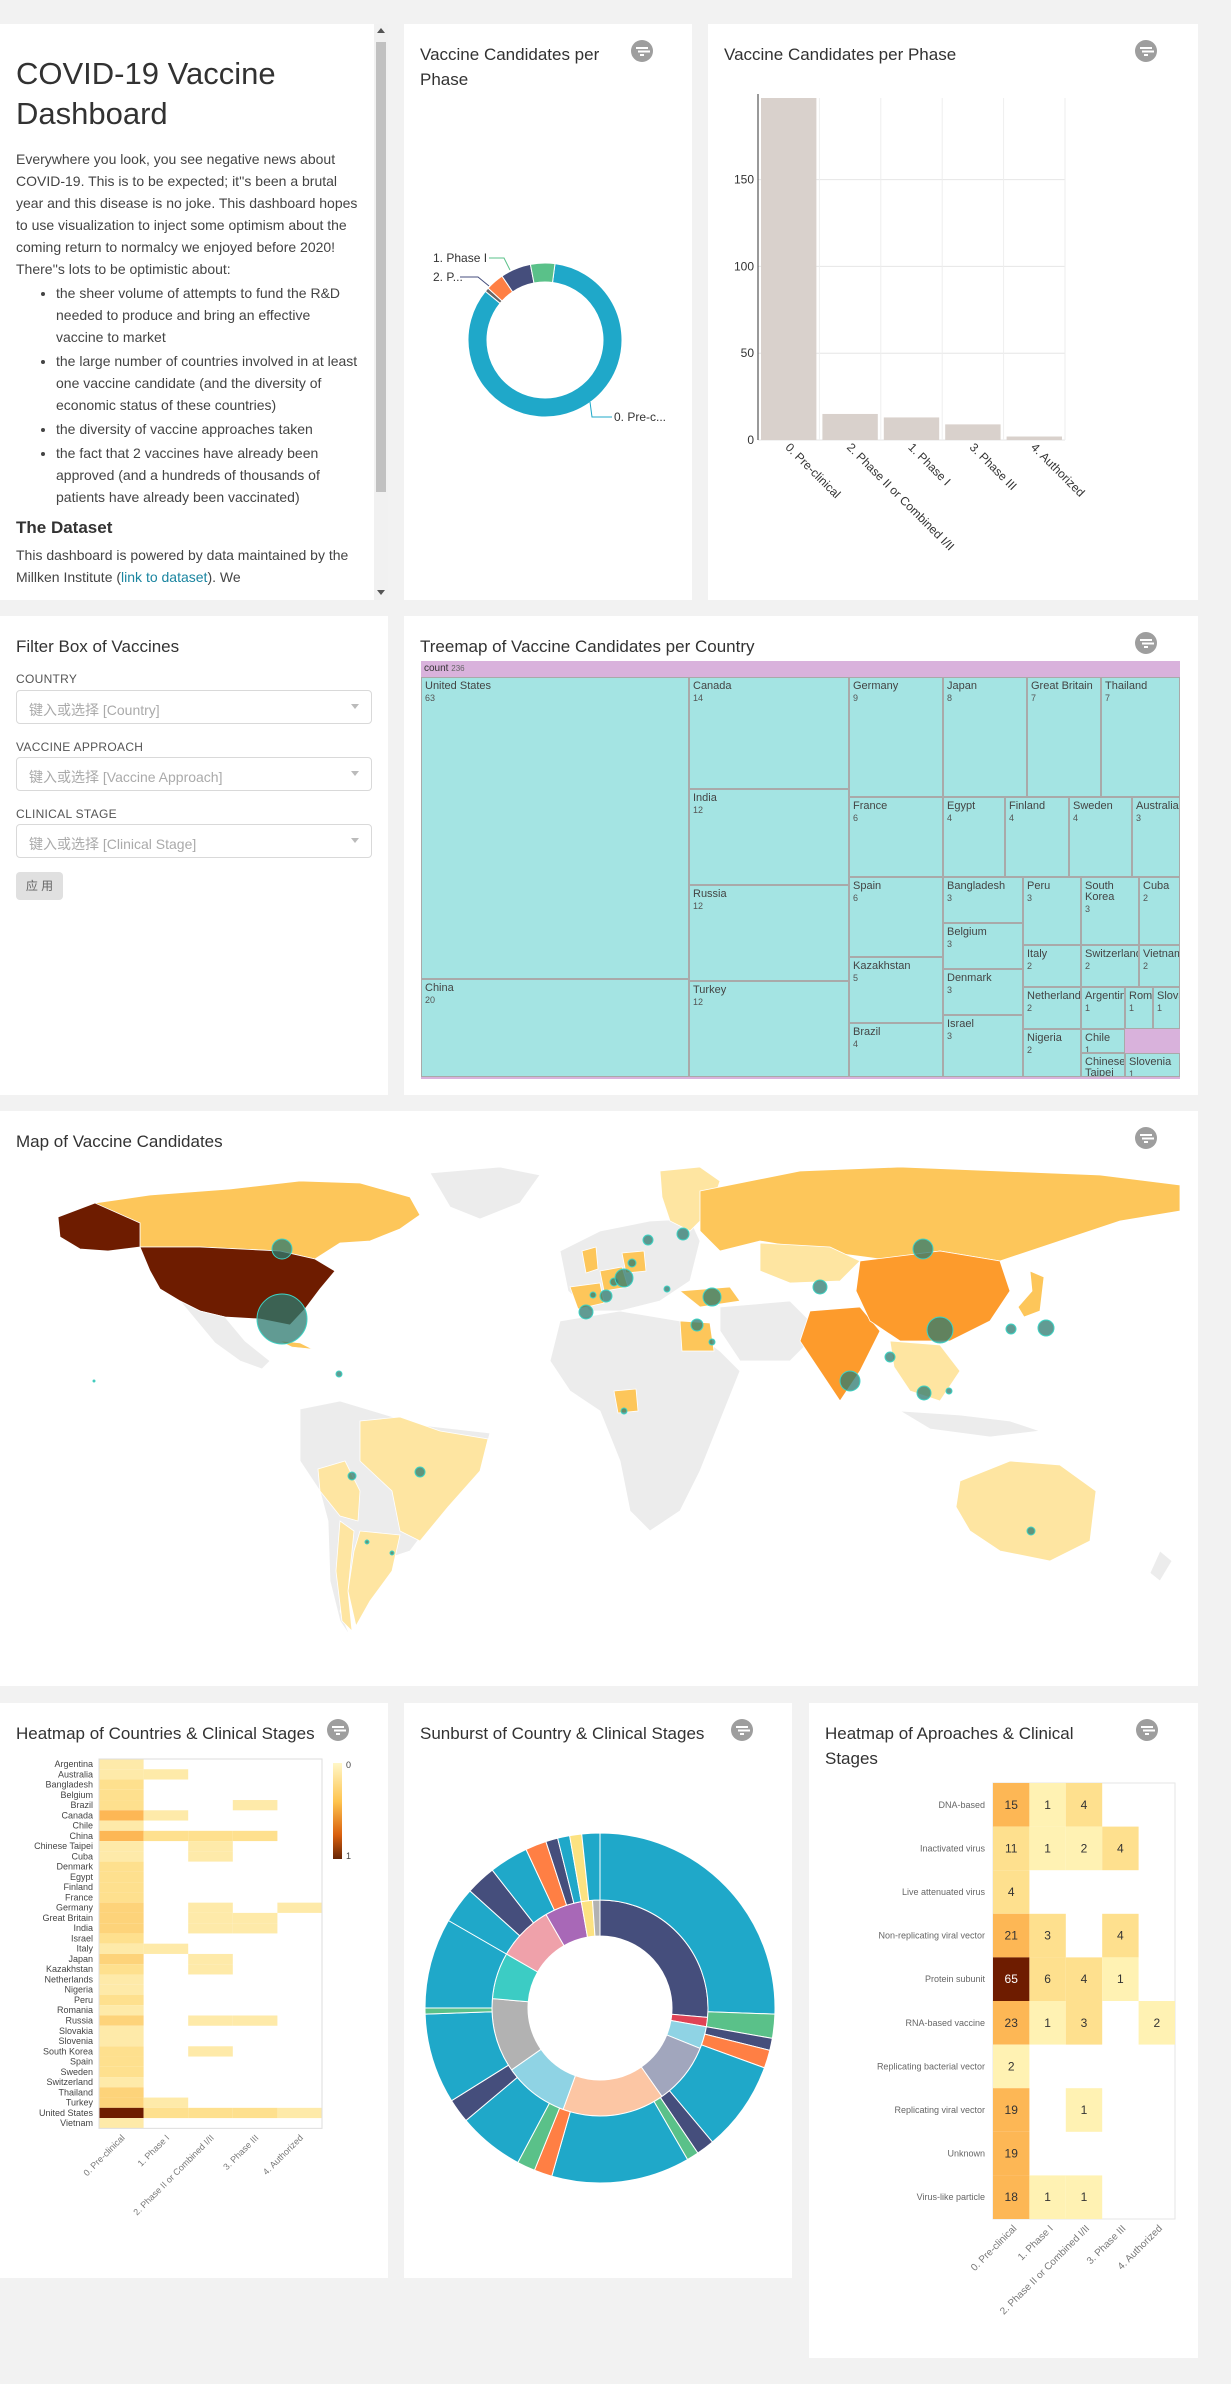  I want to click on heatmap-legend-label: 1, so click(348, 1856).